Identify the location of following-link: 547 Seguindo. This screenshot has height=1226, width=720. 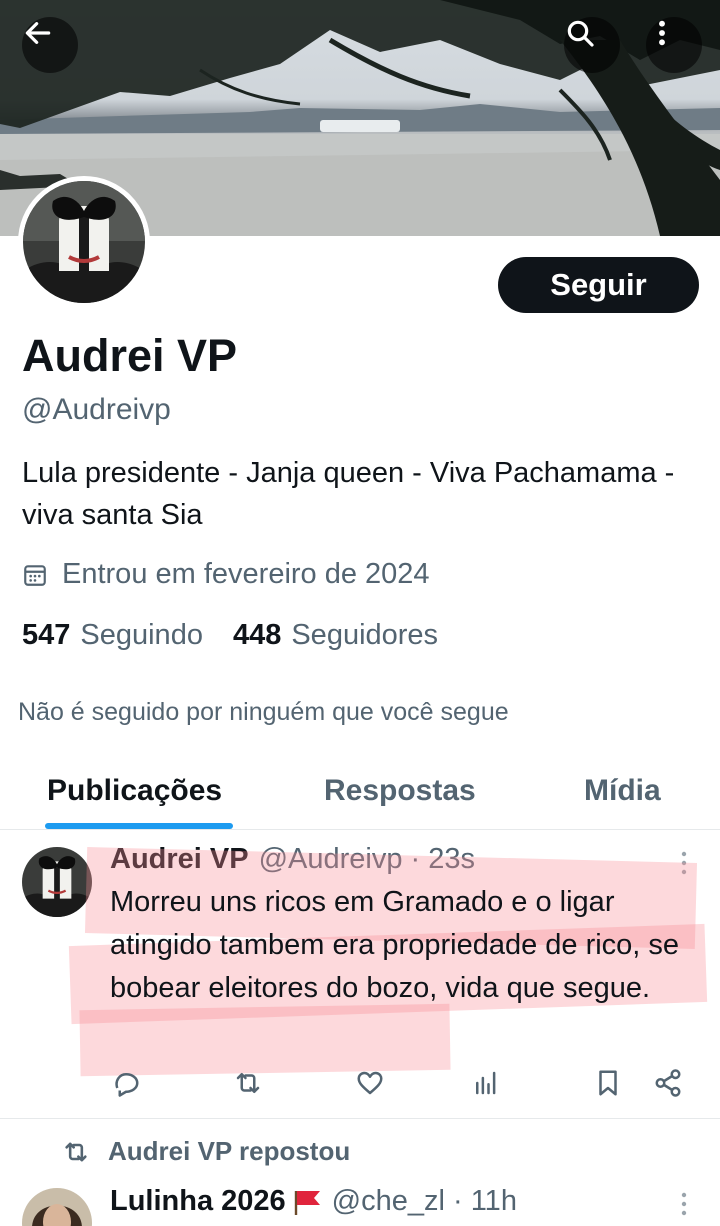
(112, 635).